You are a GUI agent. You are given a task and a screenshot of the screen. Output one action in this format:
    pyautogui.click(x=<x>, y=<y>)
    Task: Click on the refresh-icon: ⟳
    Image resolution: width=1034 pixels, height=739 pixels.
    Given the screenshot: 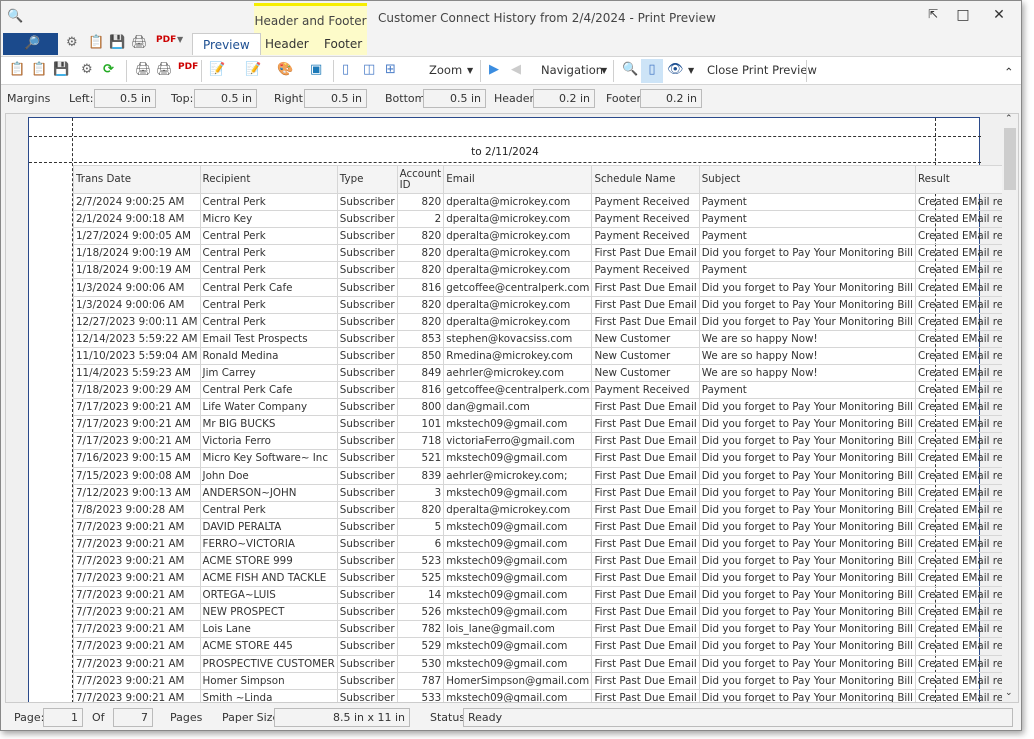 What is the action you would take?
    pyautogui.click(x=108, y=69)
    